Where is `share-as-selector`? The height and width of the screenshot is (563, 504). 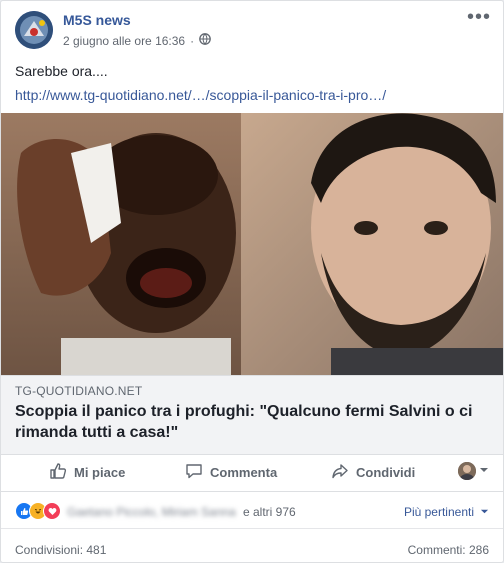 share-as-selector is located at coordinates (473, 471).